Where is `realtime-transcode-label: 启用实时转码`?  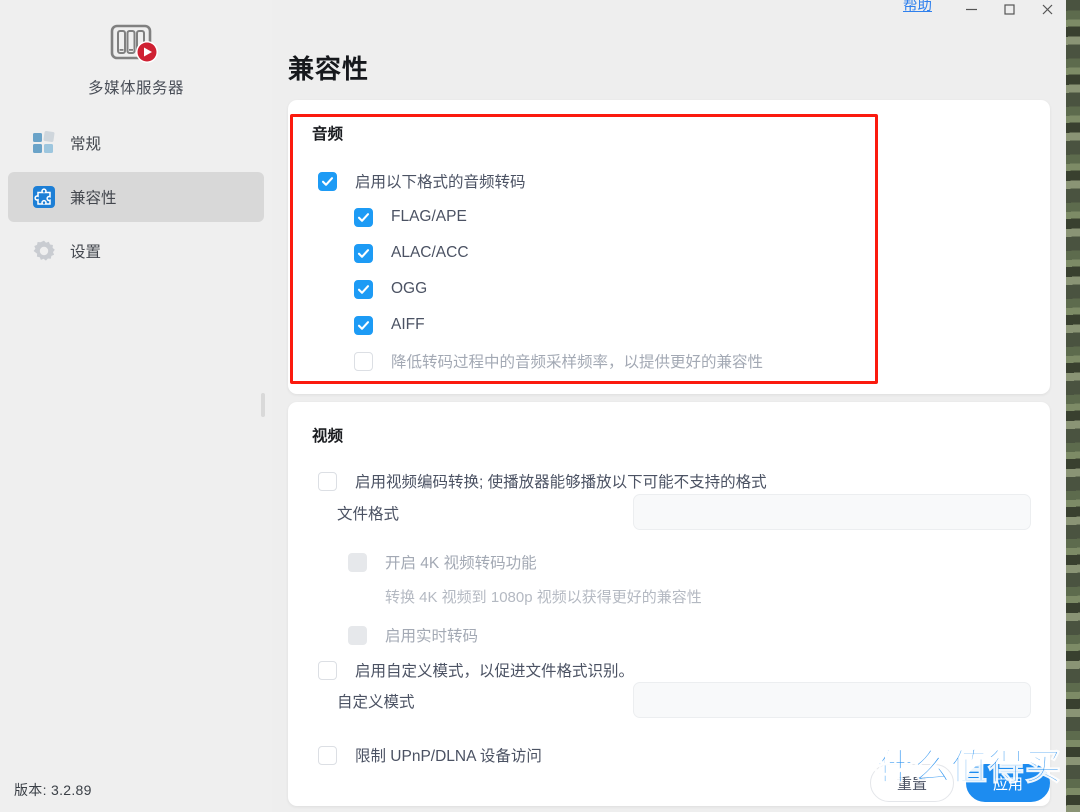
realtime-transcode-label: 启用实时转码 is located at coordinates (432, 636).